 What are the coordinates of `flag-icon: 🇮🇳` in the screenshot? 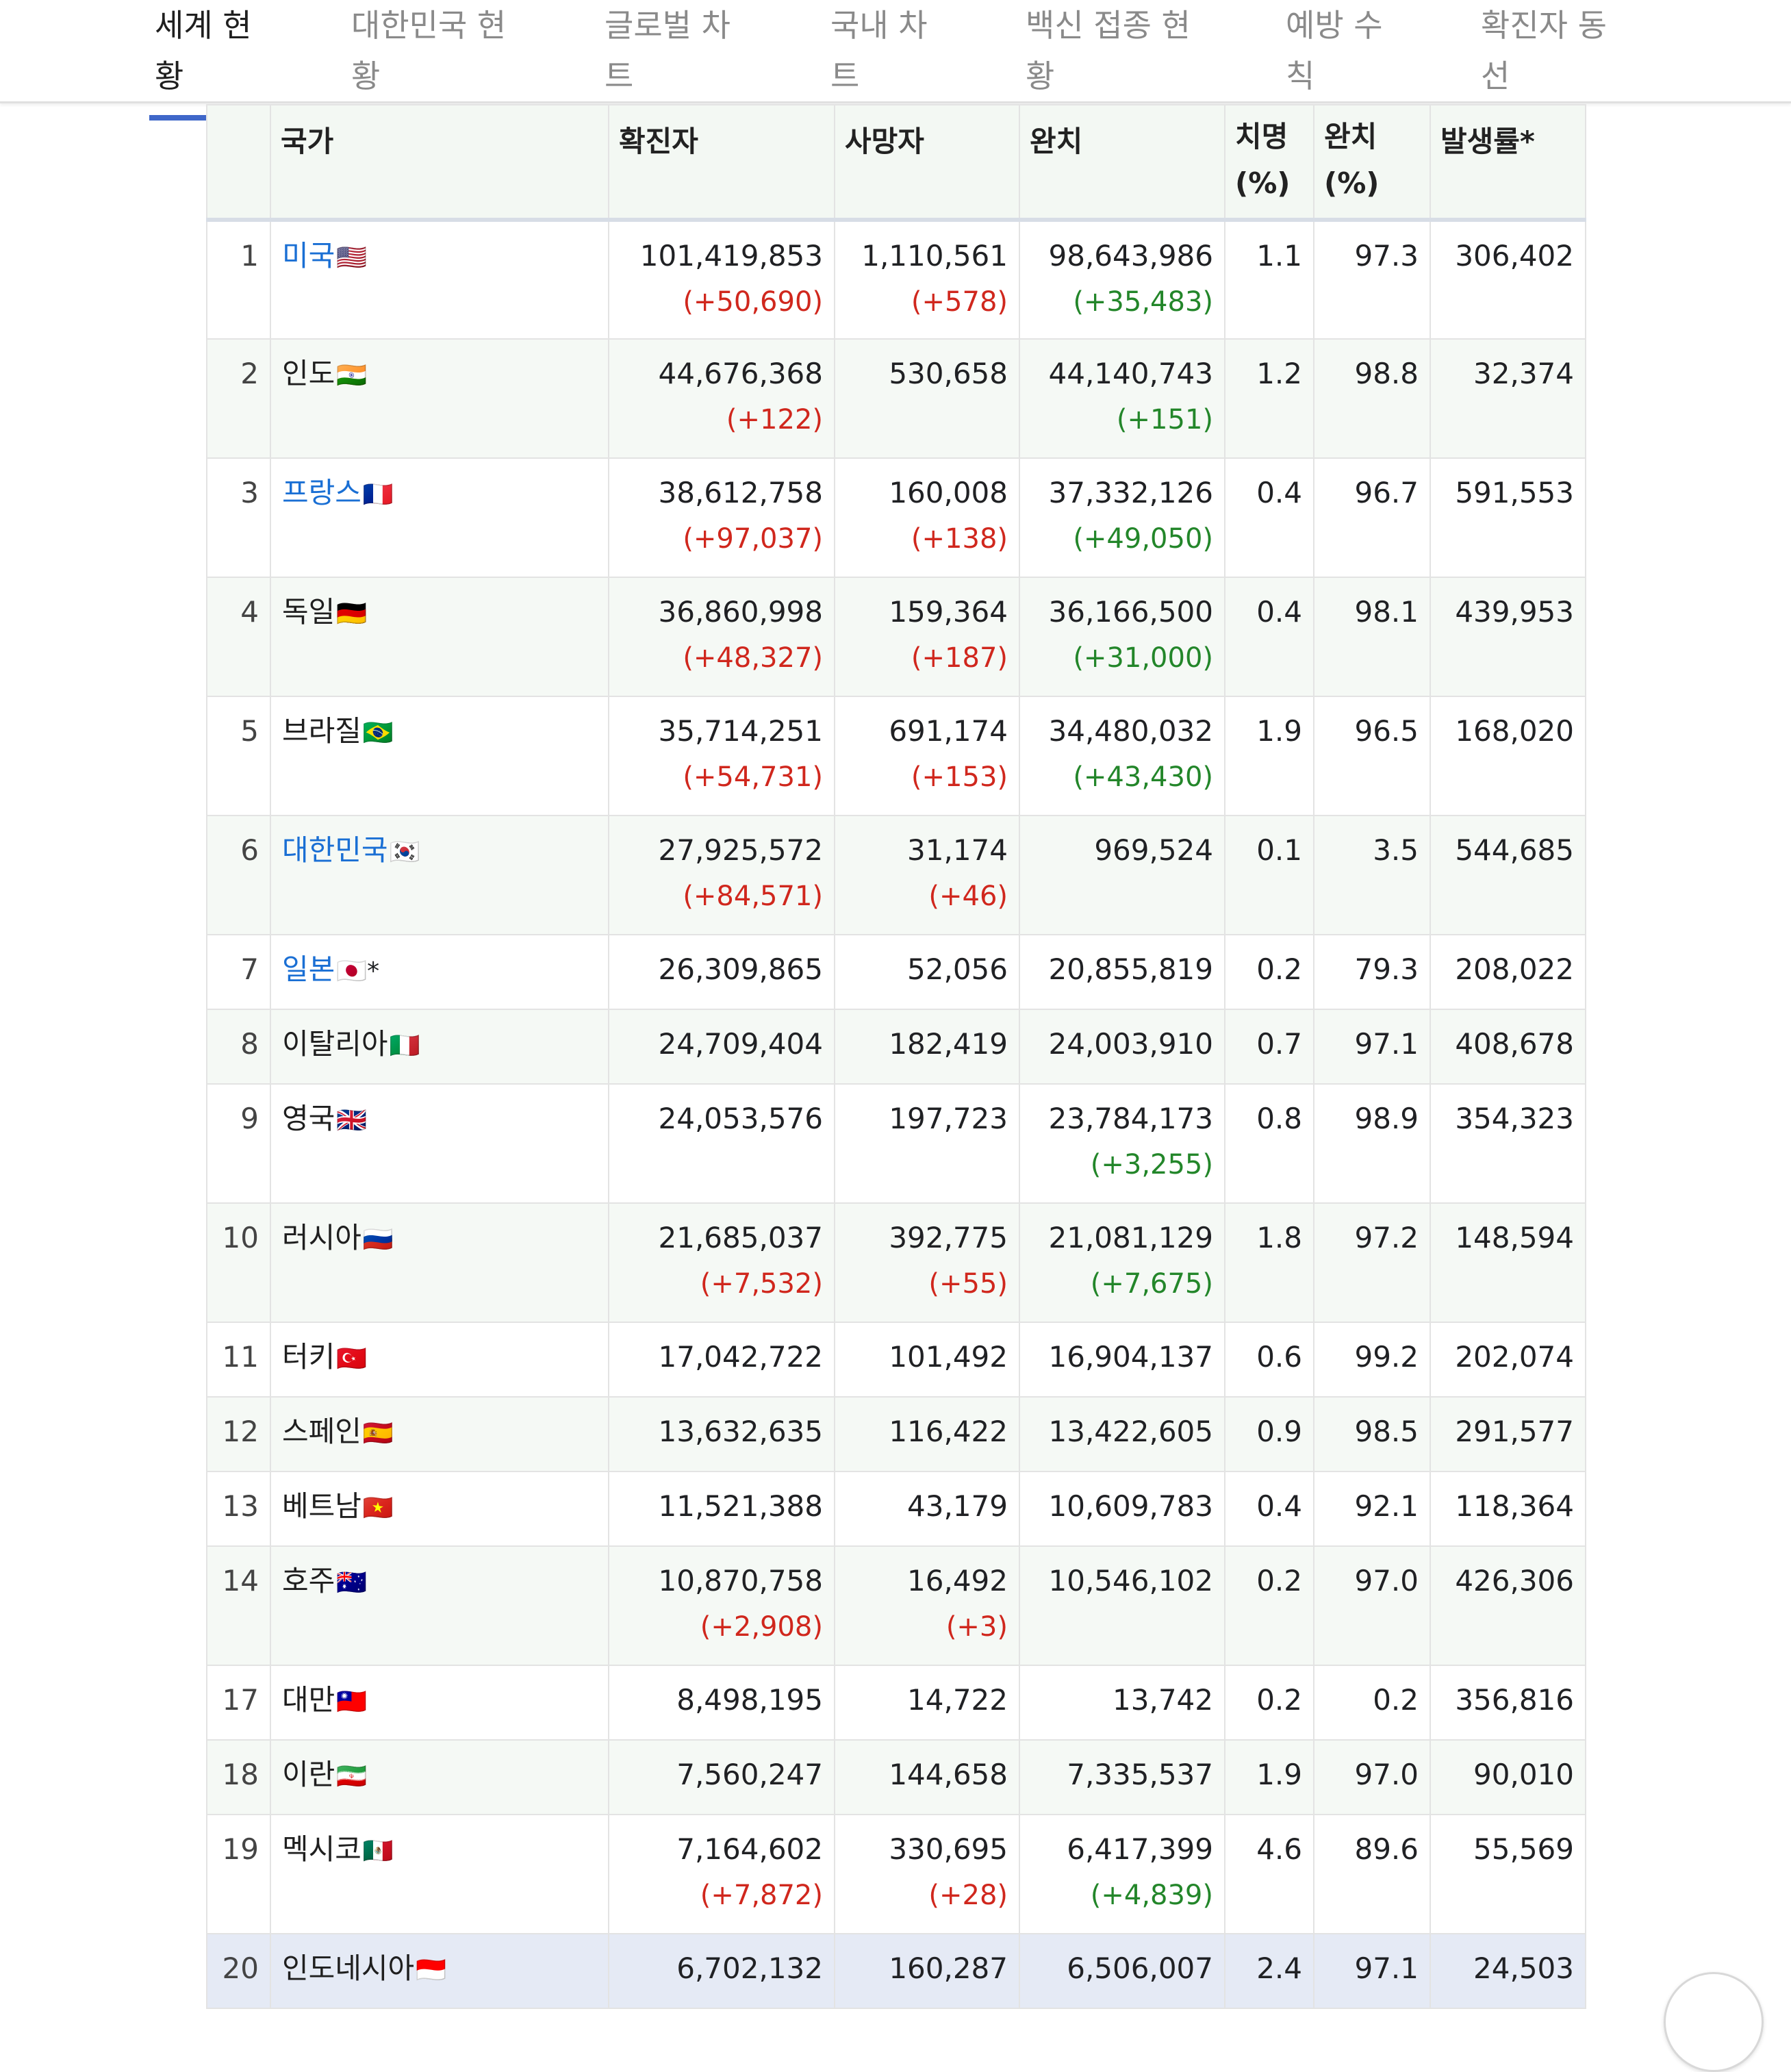 It's located at (352, 376).